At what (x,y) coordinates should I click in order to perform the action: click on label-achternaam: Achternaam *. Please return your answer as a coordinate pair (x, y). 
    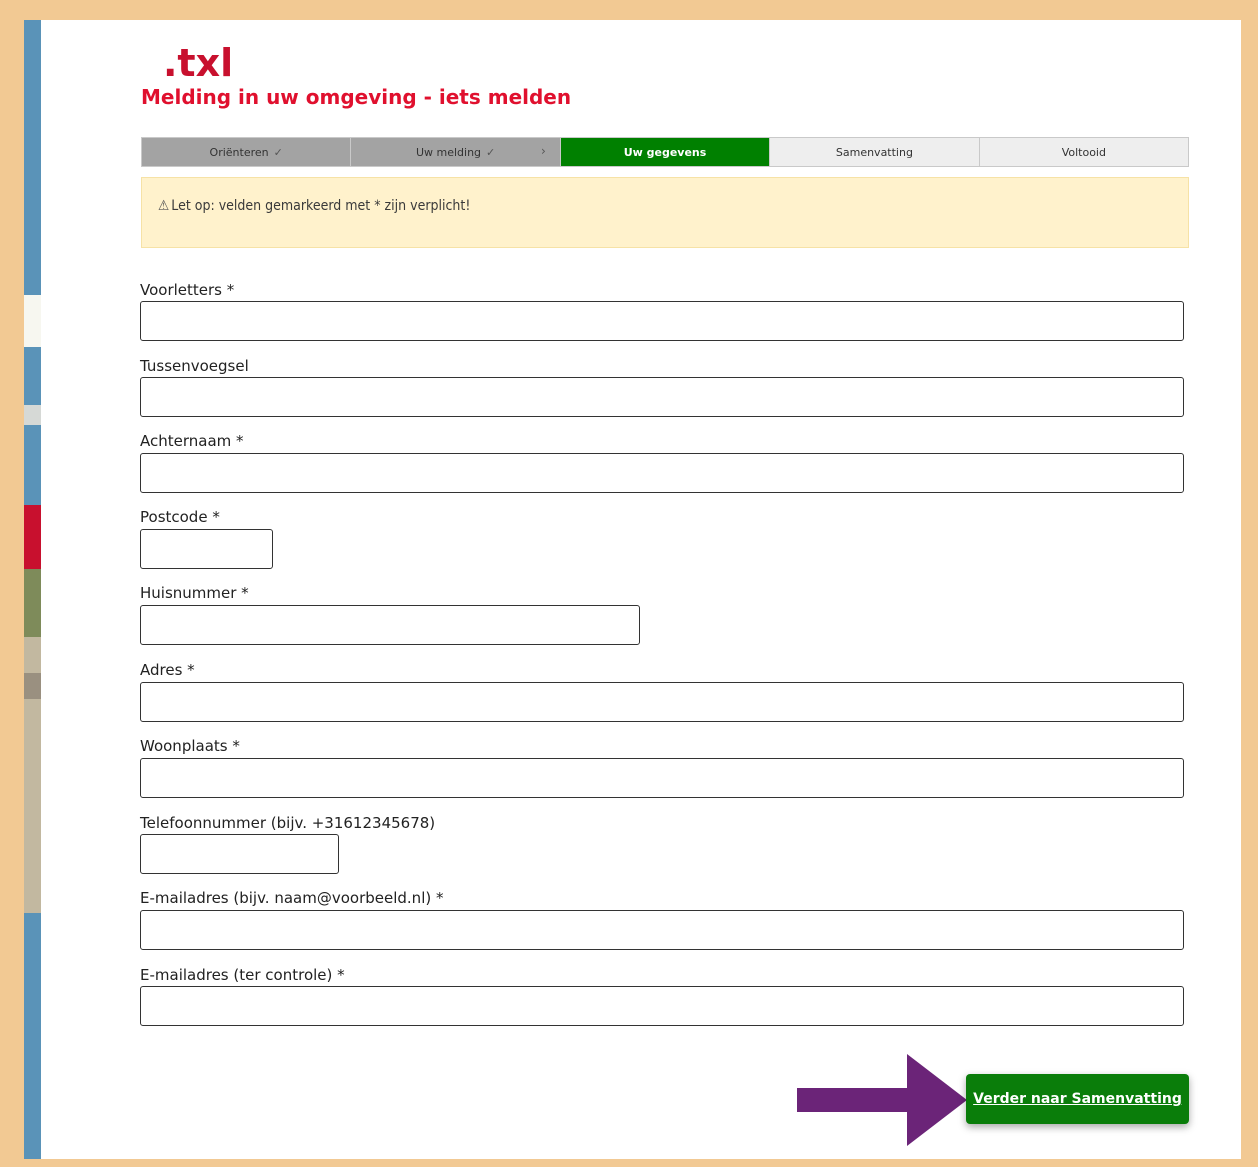
    Looking at the image, I should click on (192, 441).